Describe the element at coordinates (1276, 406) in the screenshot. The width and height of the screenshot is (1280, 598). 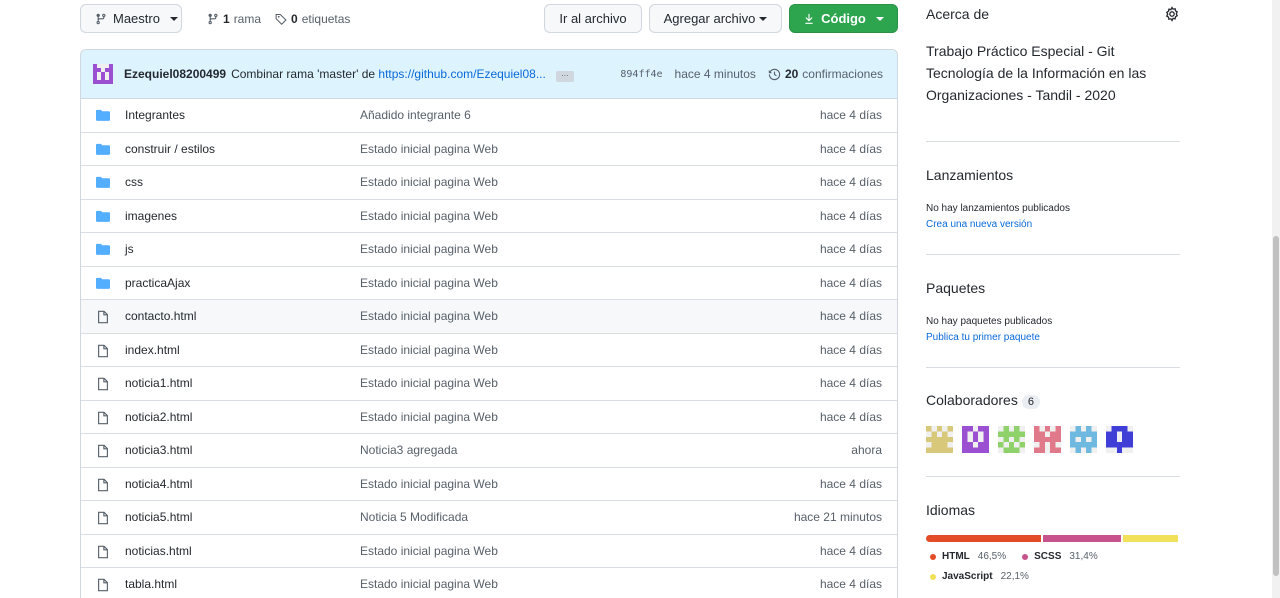
I see `scrollbar-thumb` at that location.